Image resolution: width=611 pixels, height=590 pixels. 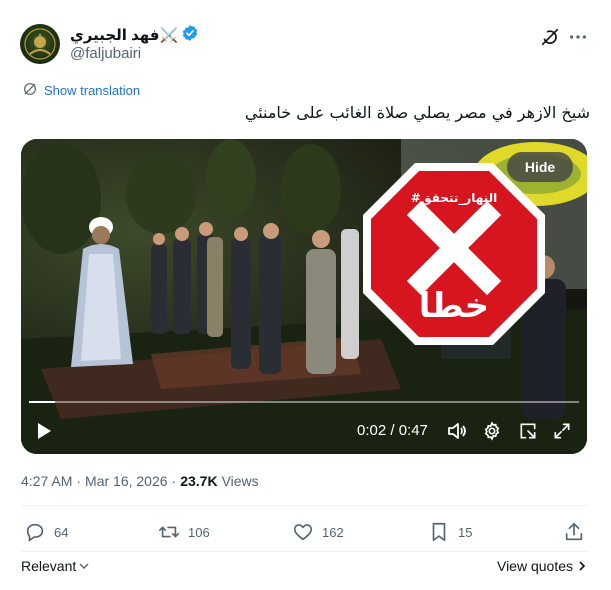 What do you see at coordinates (49, 566) in the screenshot?
I see `sort-label: Relevant` at bounding box center [49, 566].